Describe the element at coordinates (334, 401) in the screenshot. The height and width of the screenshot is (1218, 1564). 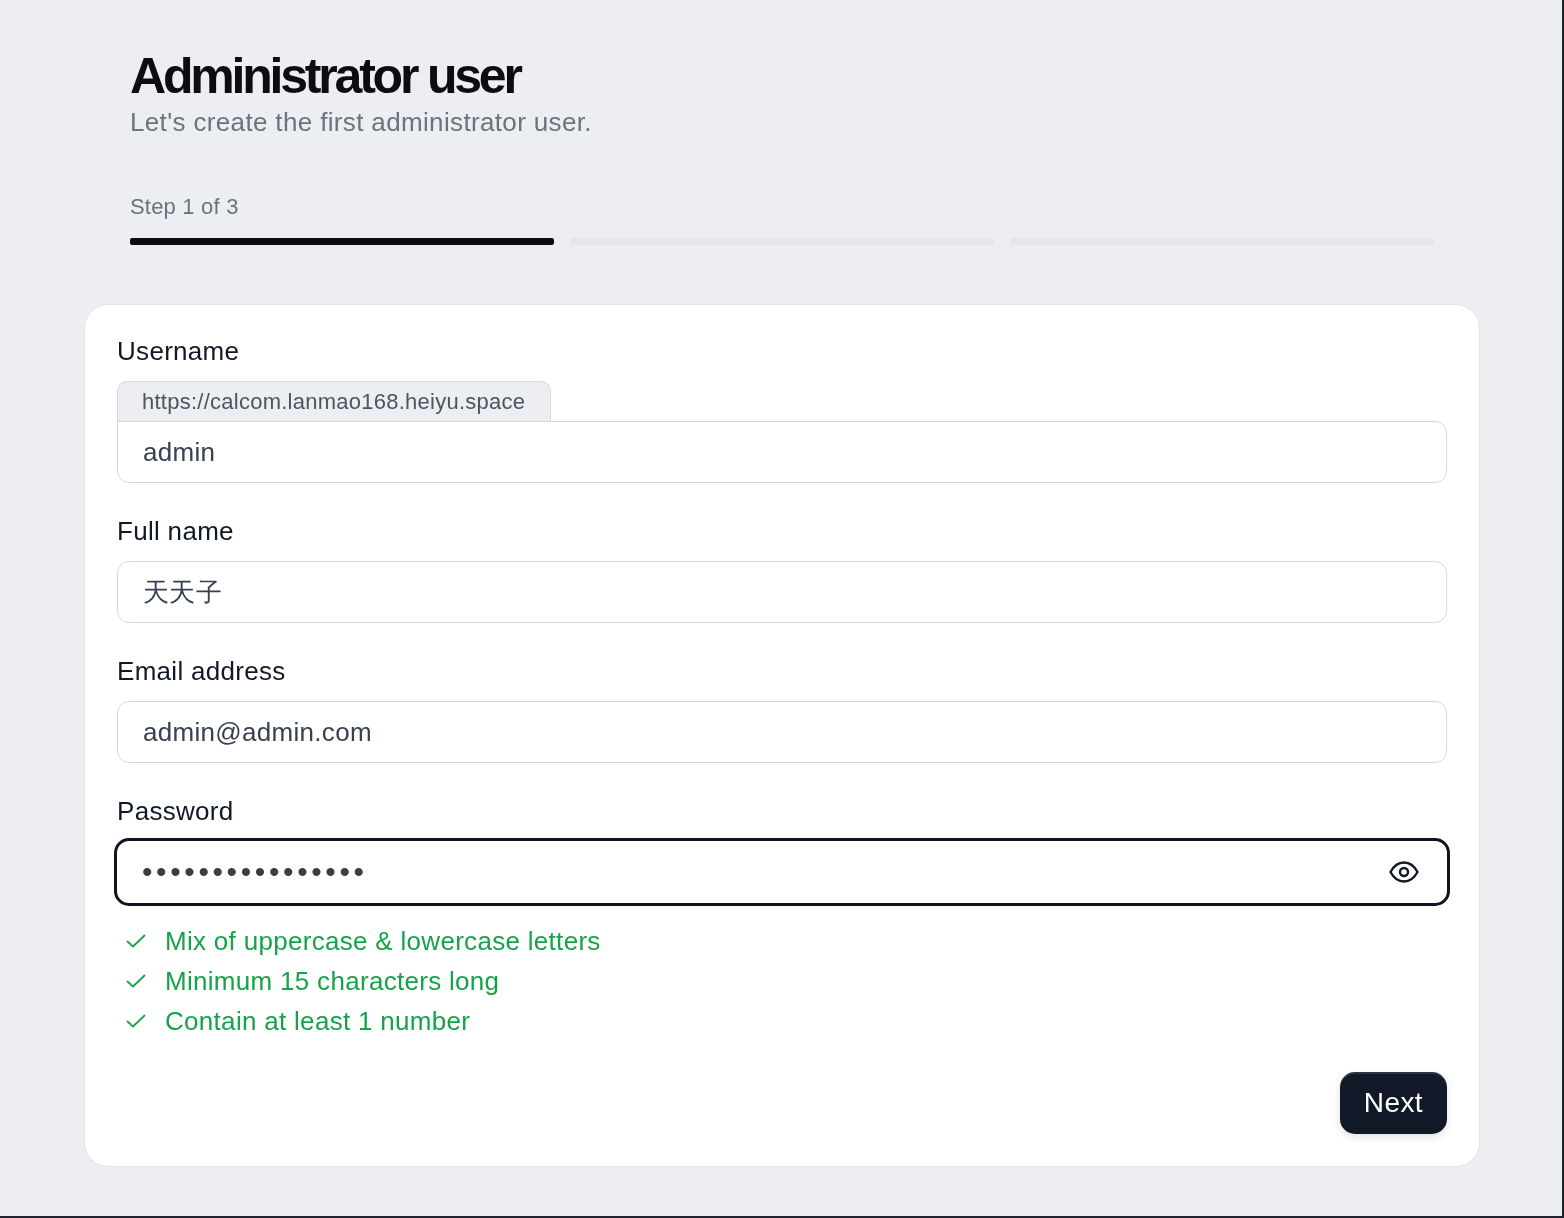
I see `url-prefix: https://calcom.lanmao168.heiyu.space` at that location.